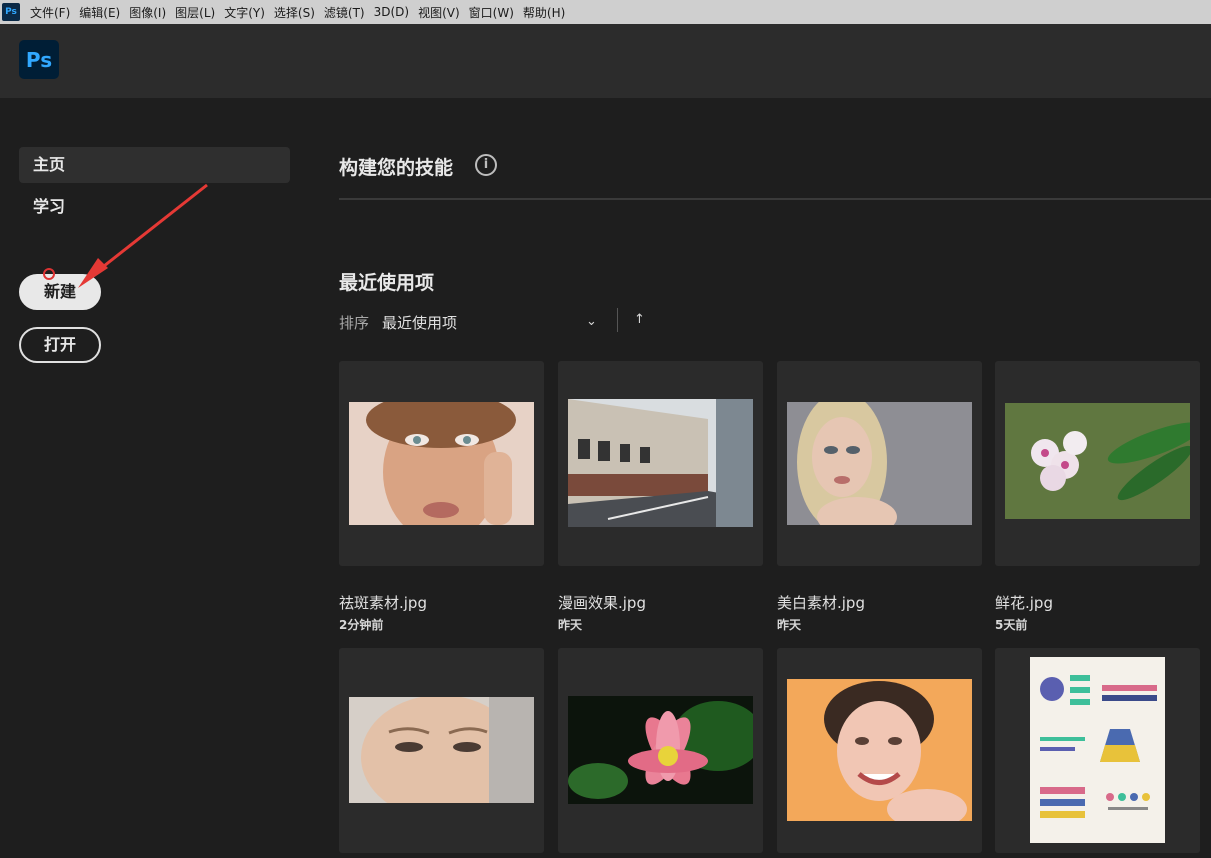  I want to click on thumbnail-street, so click(660, 463).